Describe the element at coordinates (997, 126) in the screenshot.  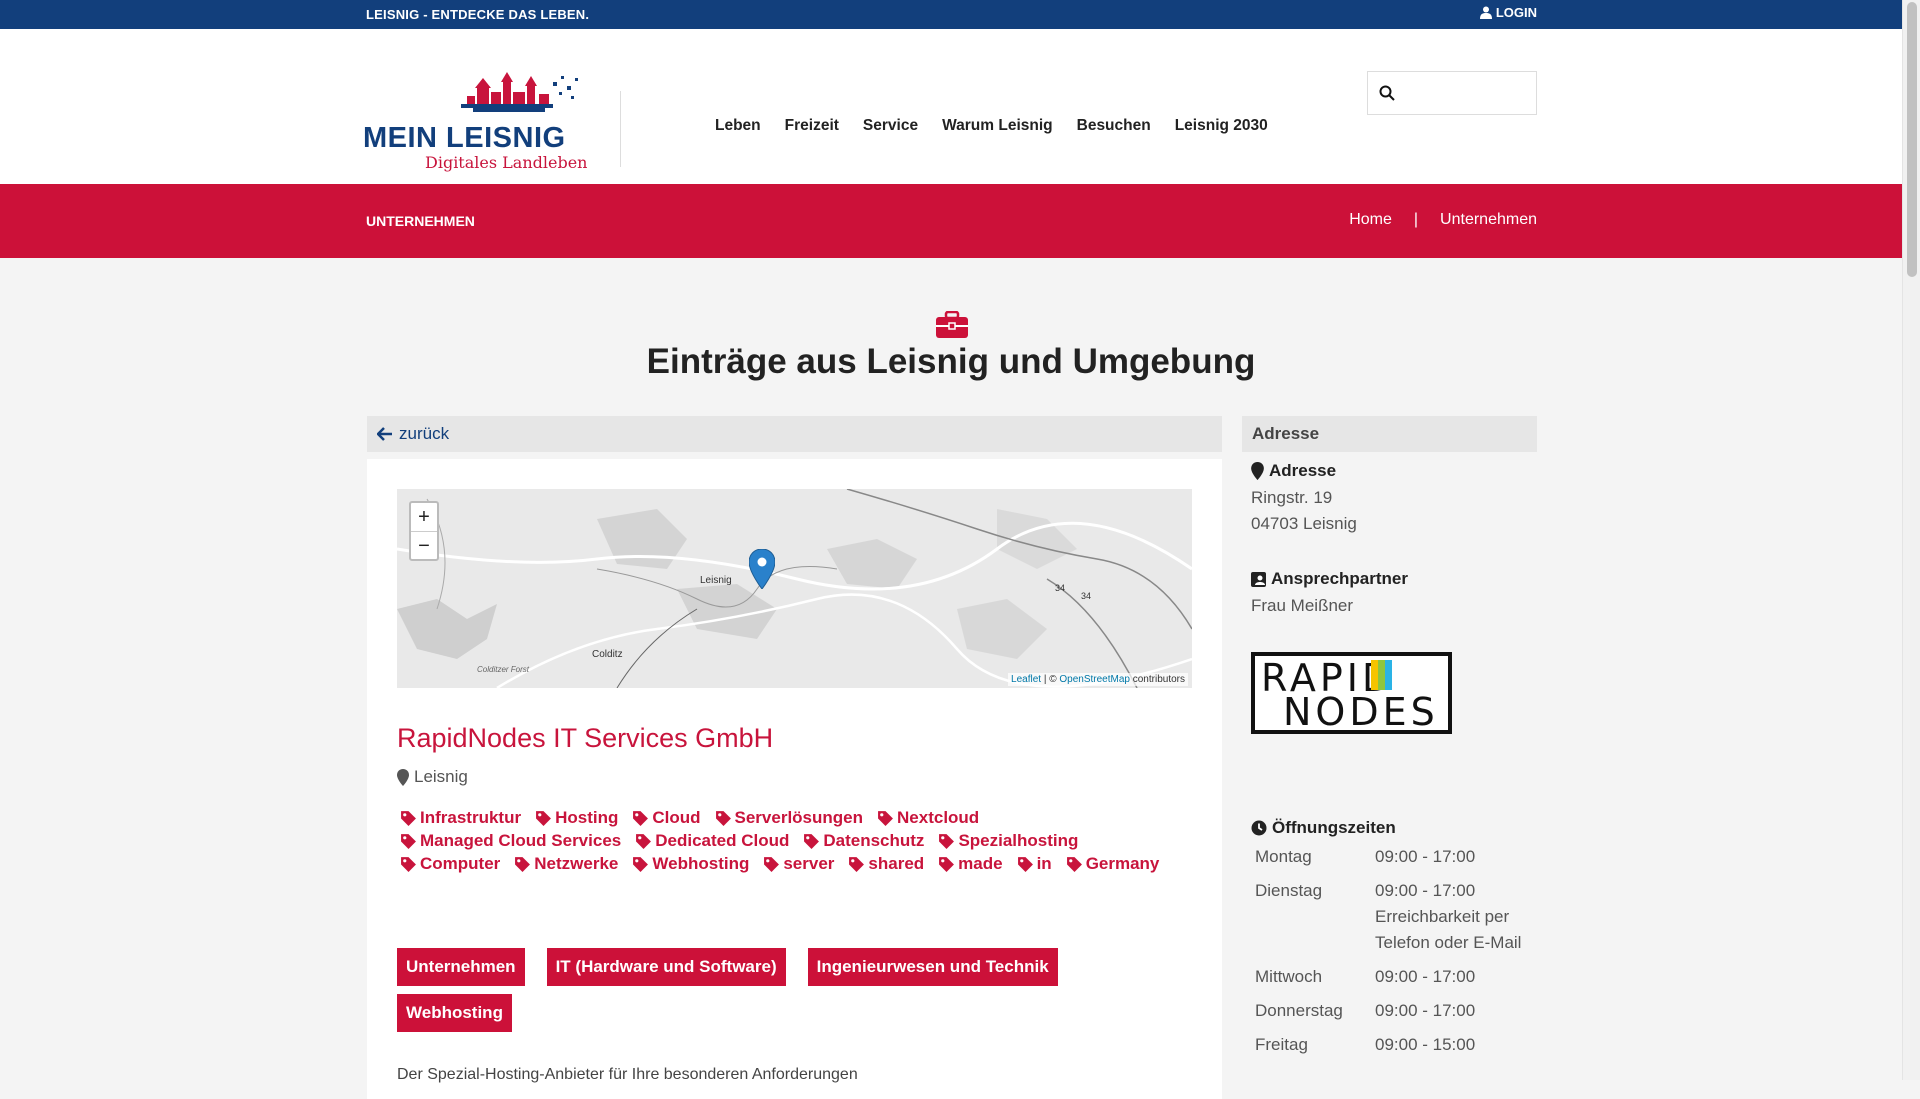
I see `nav-warum-leisnig: Warum Leisnig` at that location.